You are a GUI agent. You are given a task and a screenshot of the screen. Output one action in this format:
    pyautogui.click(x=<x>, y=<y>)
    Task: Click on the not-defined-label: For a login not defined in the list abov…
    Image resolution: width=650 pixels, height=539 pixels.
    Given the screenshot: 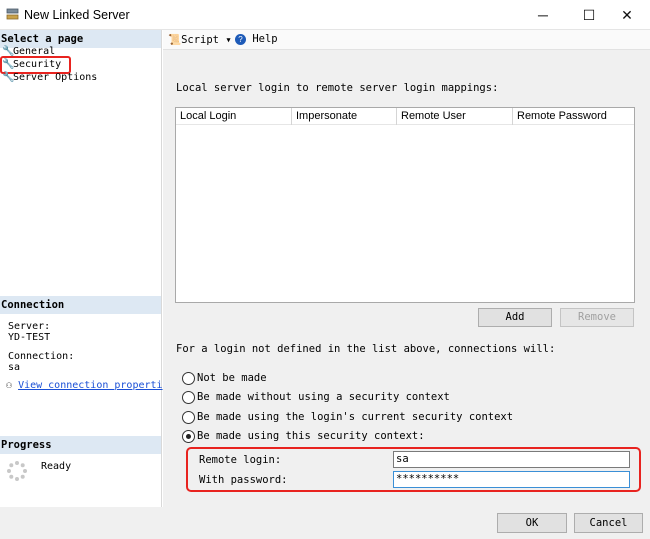 What is the action you would take?
    pyautogui.click(x=366, y=349)
    